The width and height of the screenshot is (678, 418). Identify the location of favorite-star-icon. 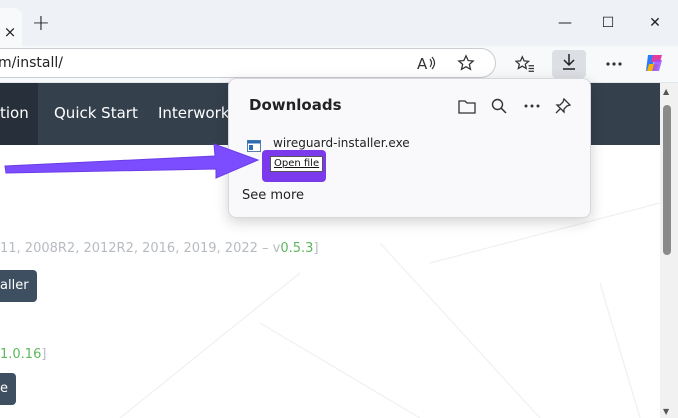
(466, 63).